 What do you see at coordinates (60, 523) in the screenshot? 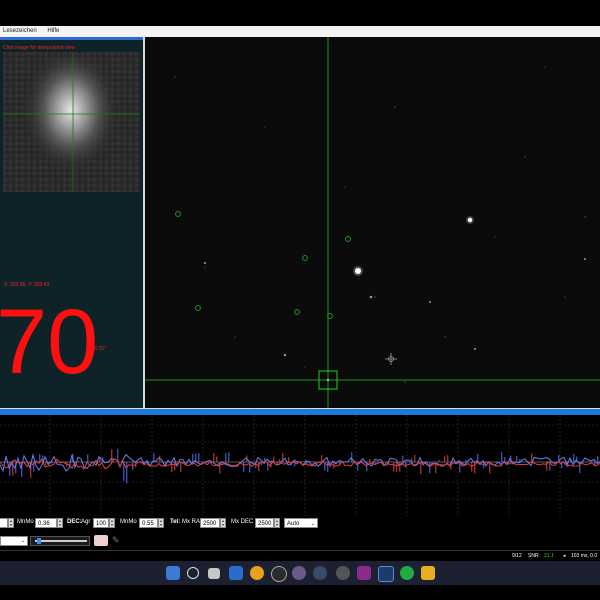
I see `mnmo-ra-spinner: ▴ ▾` at bounding box center [60, 523].